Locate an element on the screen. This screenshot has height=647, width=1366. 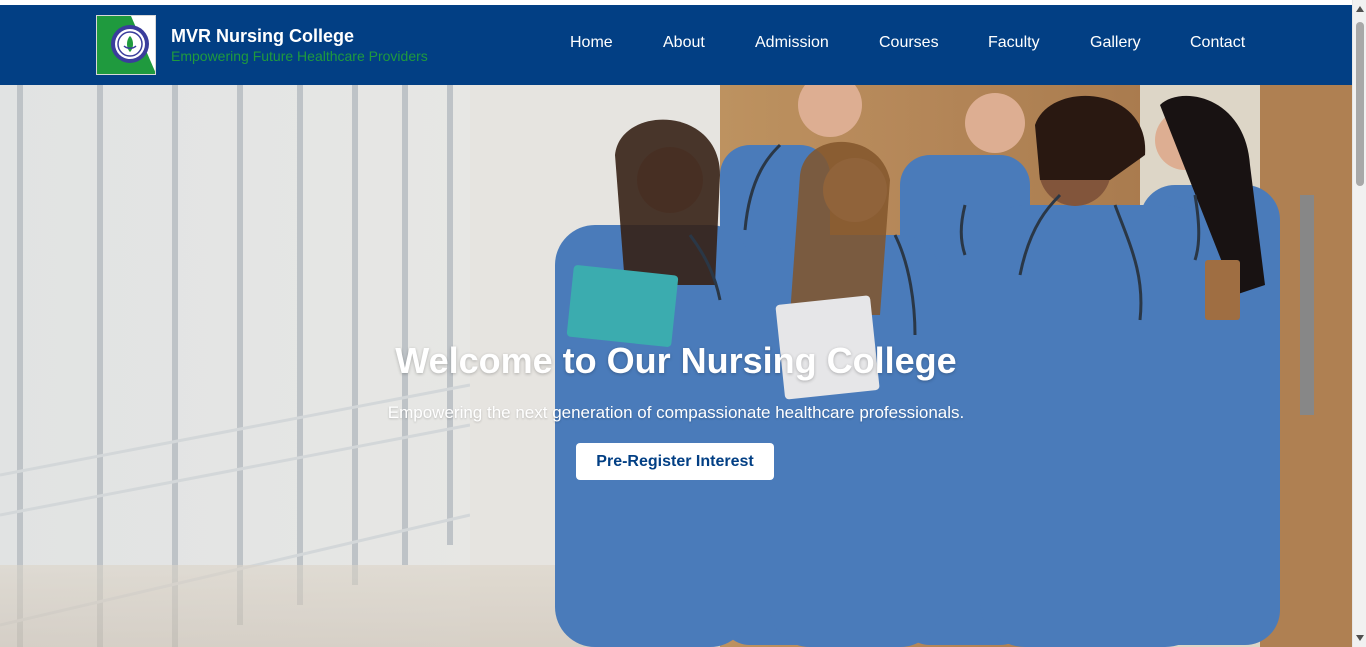
site-title: MVR Nursing College is located at coordinates (262, 36).